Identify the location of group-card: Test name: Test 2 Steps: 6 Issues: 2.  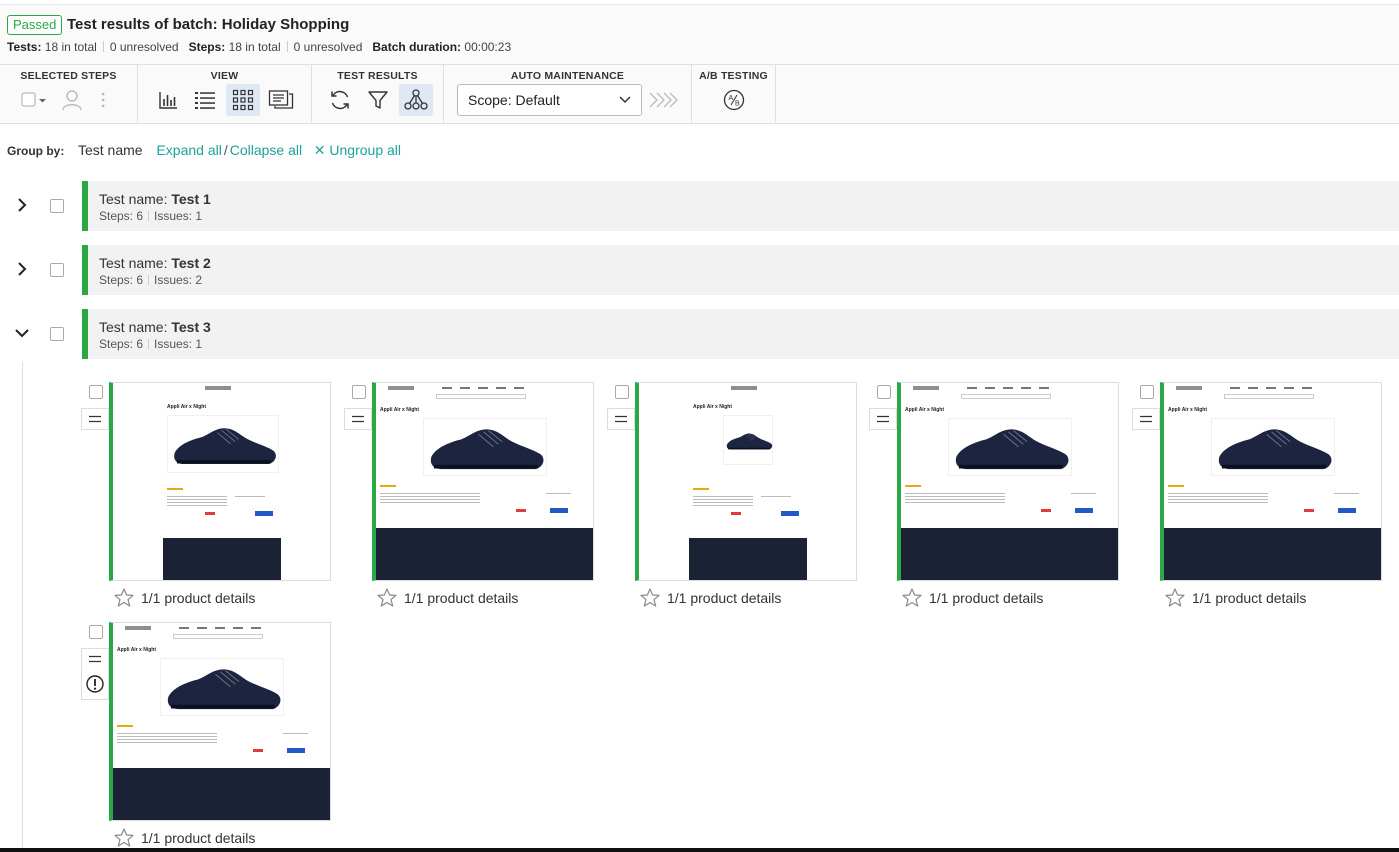
(740, 270).